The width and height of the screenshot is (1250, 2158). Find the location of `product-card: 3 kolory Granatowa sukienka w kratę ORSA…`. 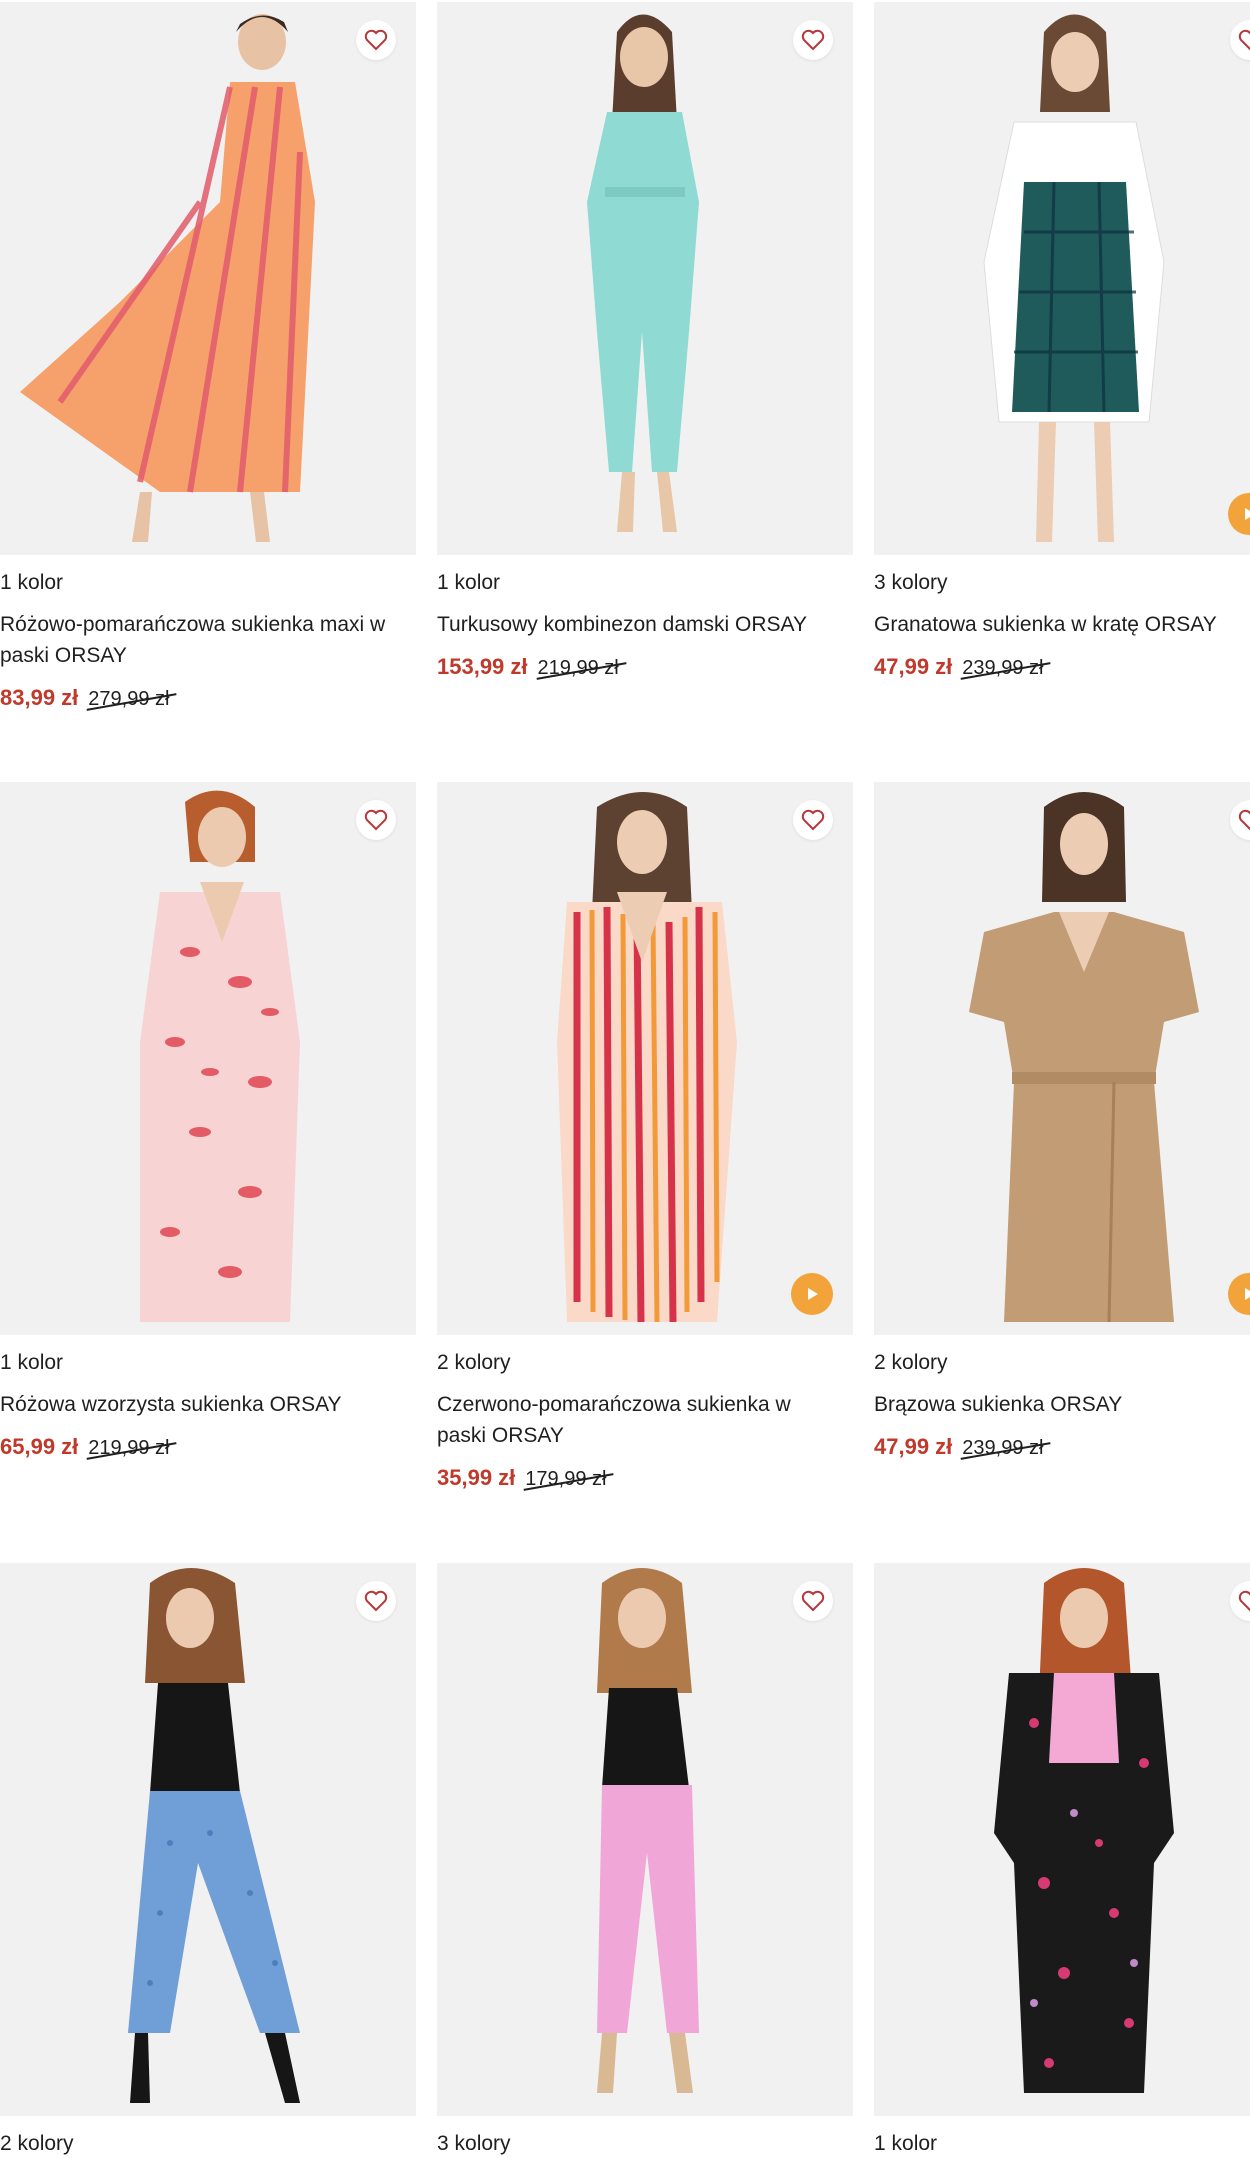

product-card: 3 kolory Granatowa sukienka w kratę ORSA… is located at coordinates (1062, 341).